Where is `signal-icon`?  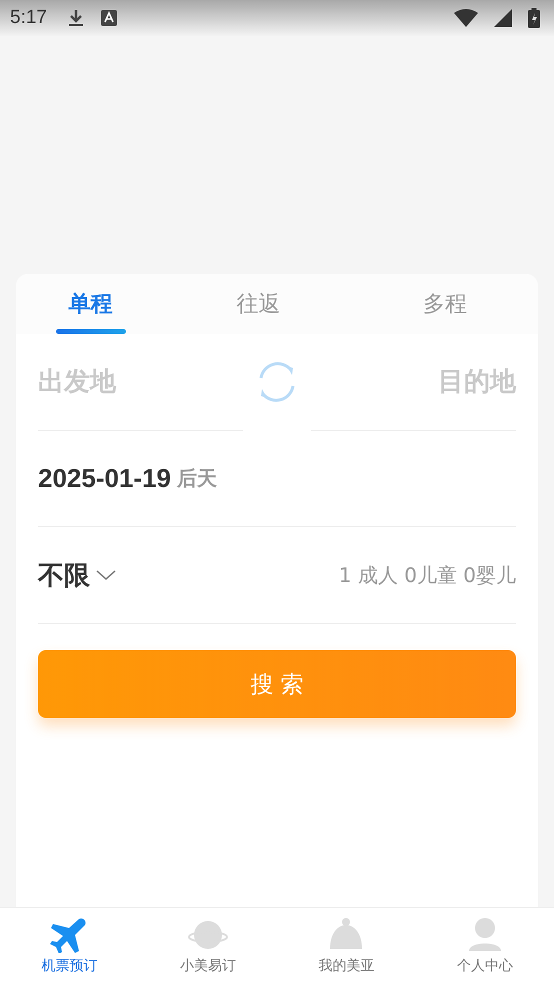 signal-icon is located at coordinates (503, 18).